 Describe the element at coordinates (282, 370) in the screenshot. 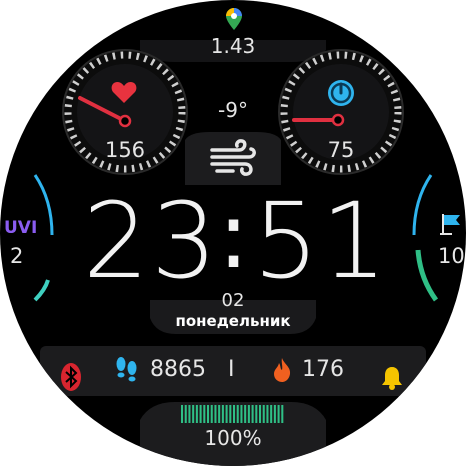

I see `flame-icon` at that location.